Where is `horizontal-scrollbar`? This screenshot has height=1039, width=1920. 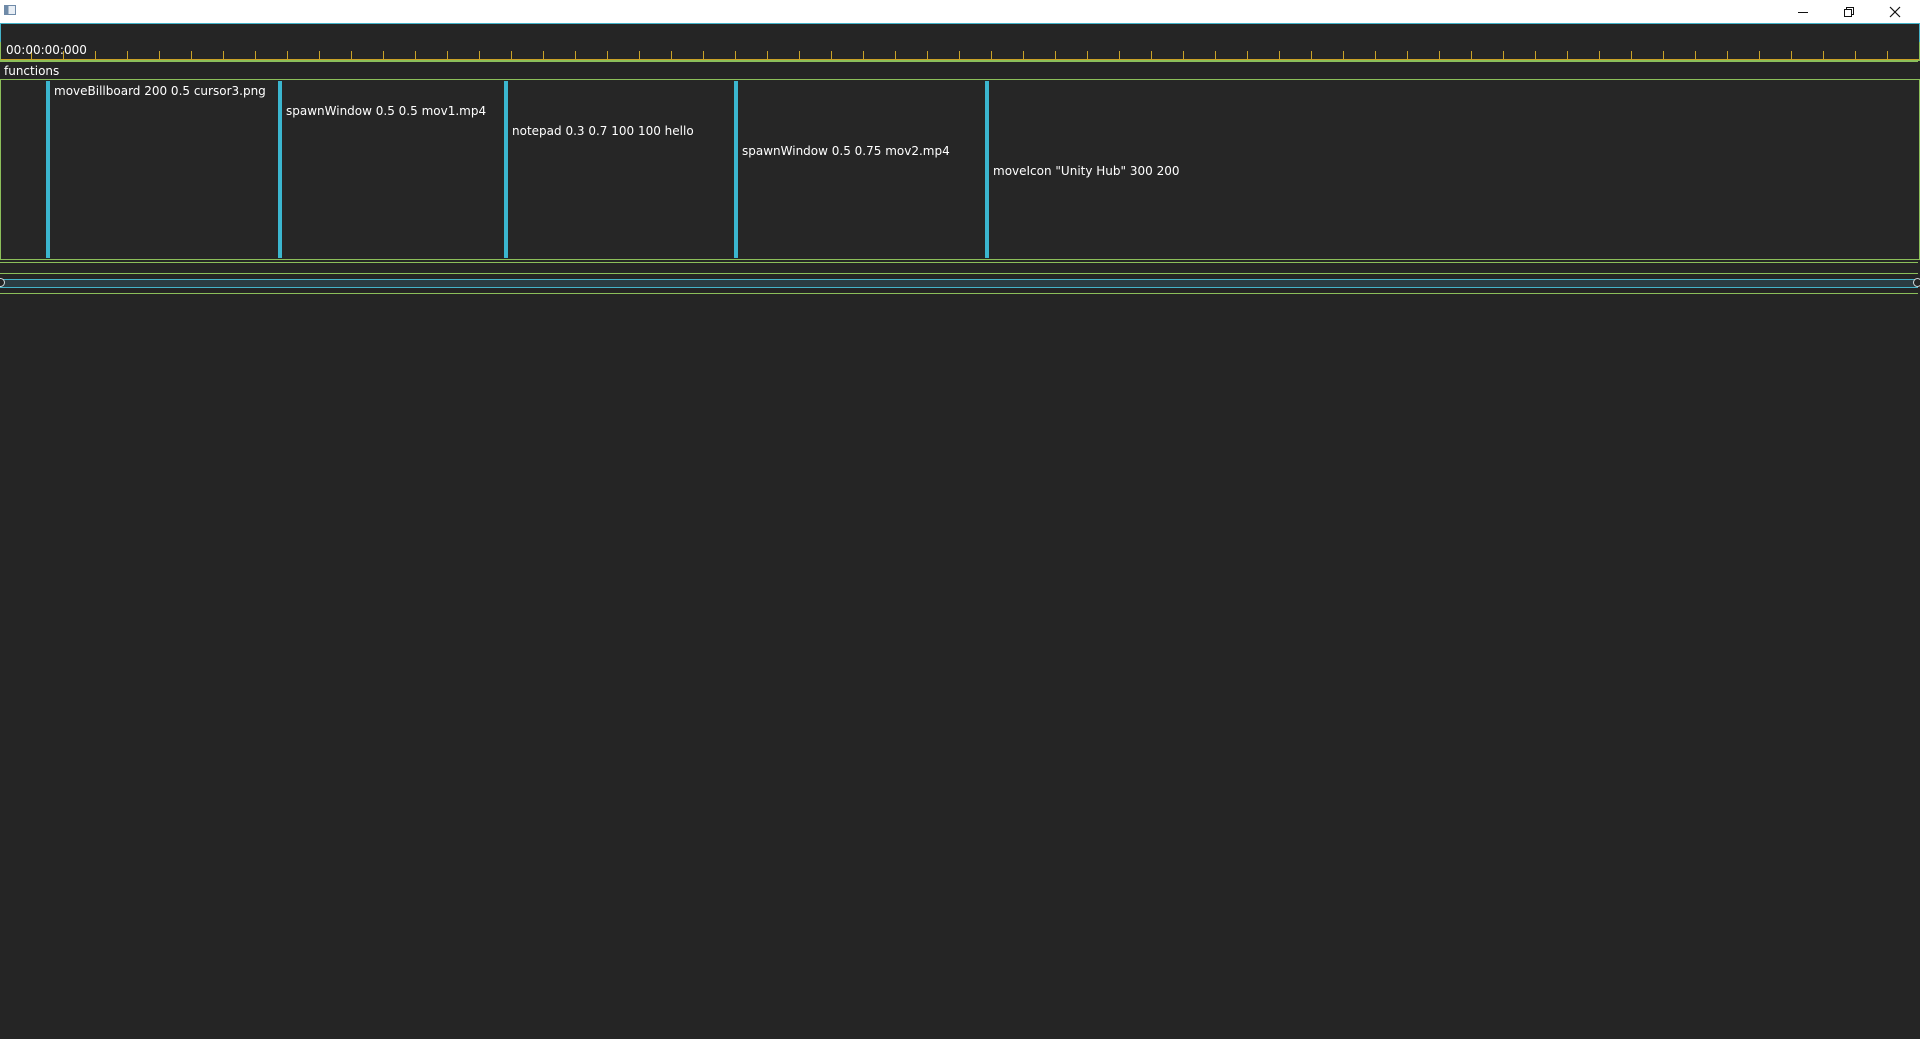
horizontal-scrollbar is located at coordinates (960, 283).